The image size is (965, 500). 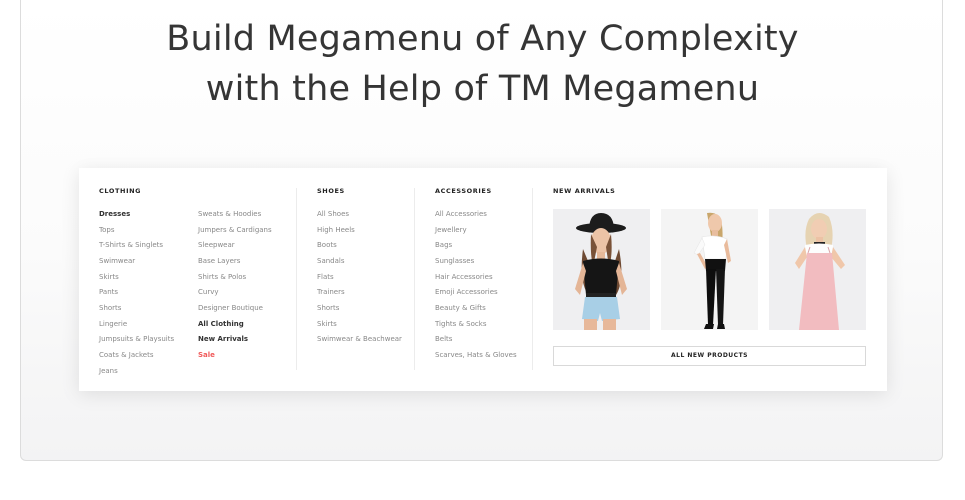 What do you see at coordinates (476, 262) in the screenshot?
I see `menu-link-sunglasses: Sunglasses` at bounding box center [476, 262].